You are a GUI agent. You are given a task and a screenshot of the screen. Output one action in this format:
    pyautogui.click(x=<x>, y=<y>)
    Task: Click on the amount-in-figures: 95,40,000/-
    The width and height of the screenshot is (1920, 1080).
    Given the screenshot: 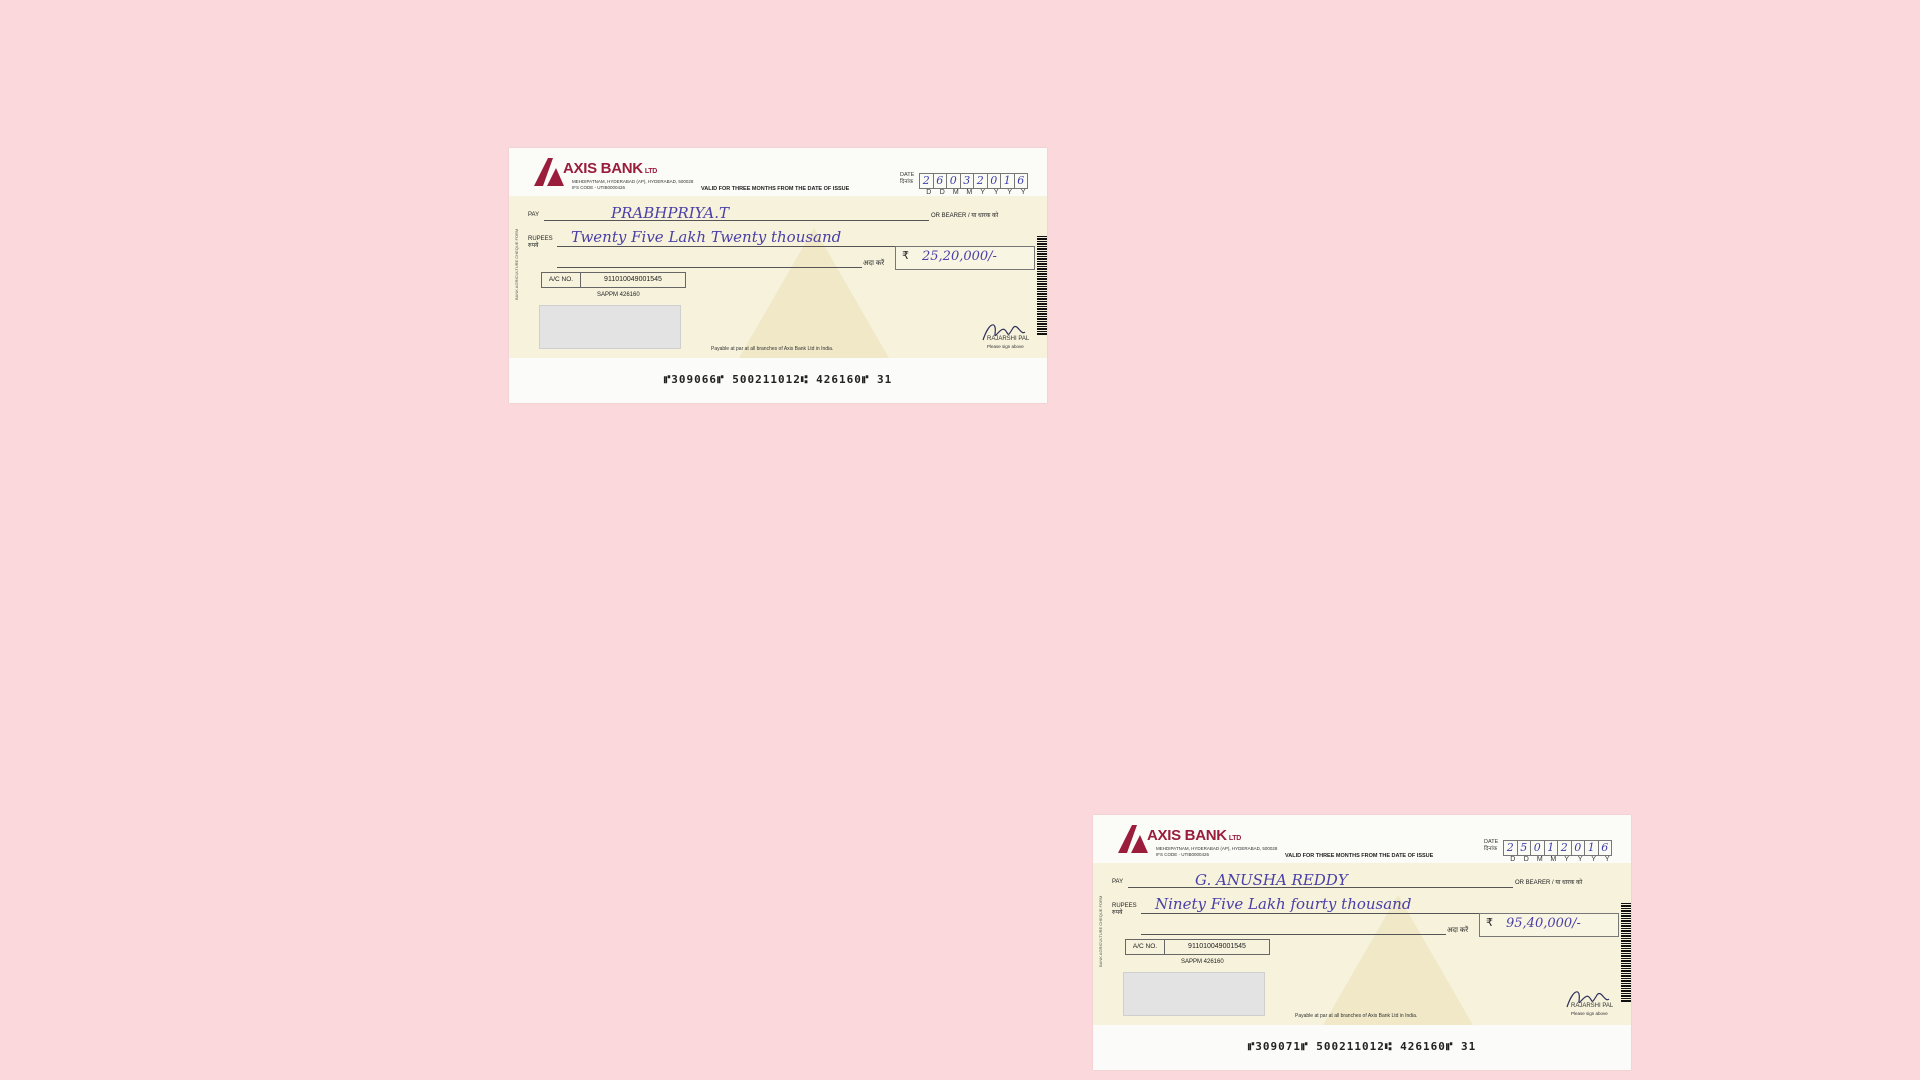 What is the action you would take?
    pyautogui.click(x=1543, y=923)
    